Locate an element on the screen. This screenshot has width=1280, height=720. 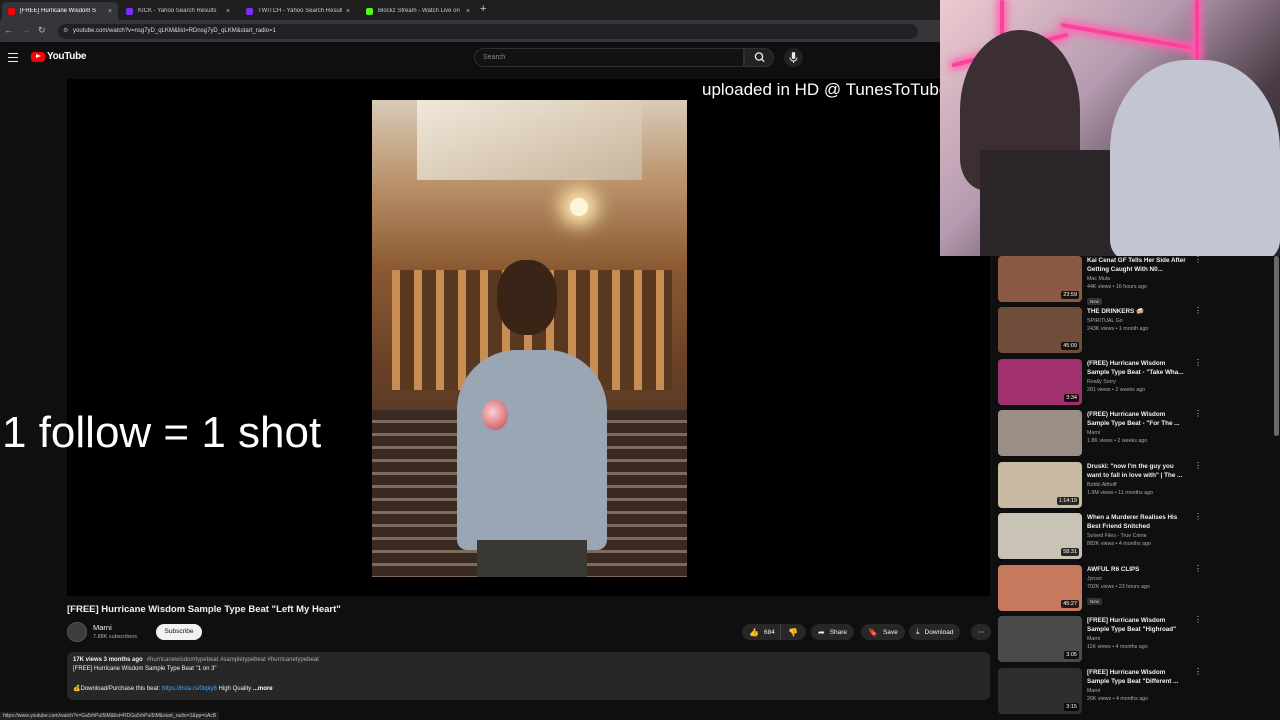
video-thumbnail: 3:34 is located at coordinates (1040, 382).